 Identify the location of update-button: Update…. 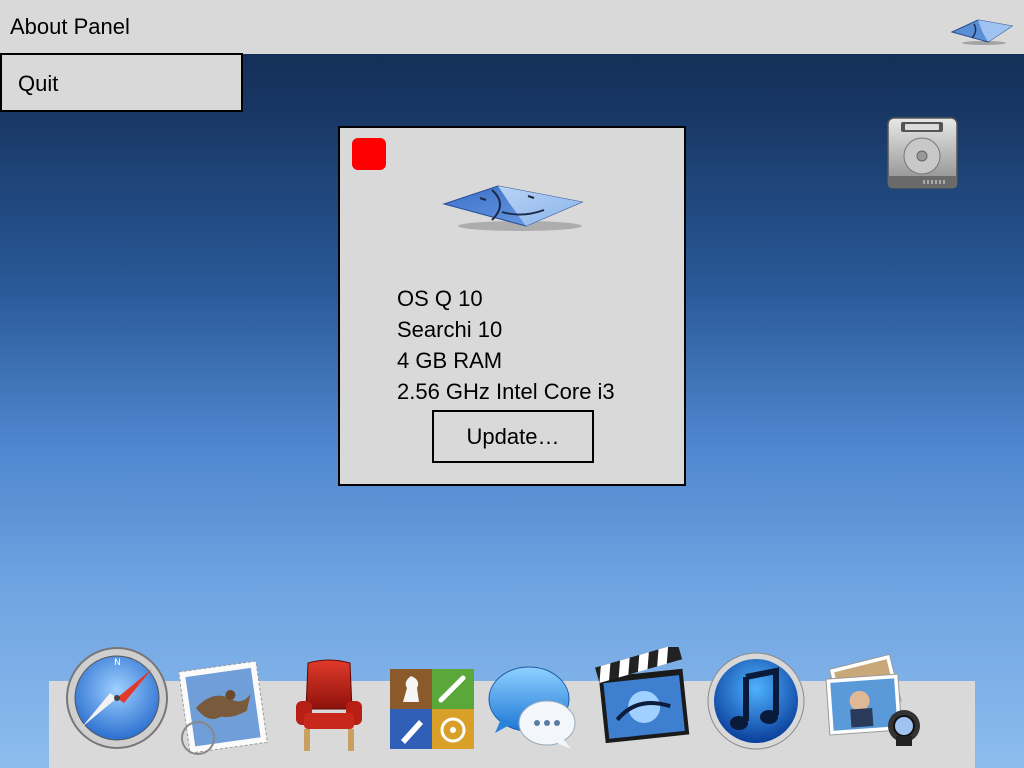
(513, 436).